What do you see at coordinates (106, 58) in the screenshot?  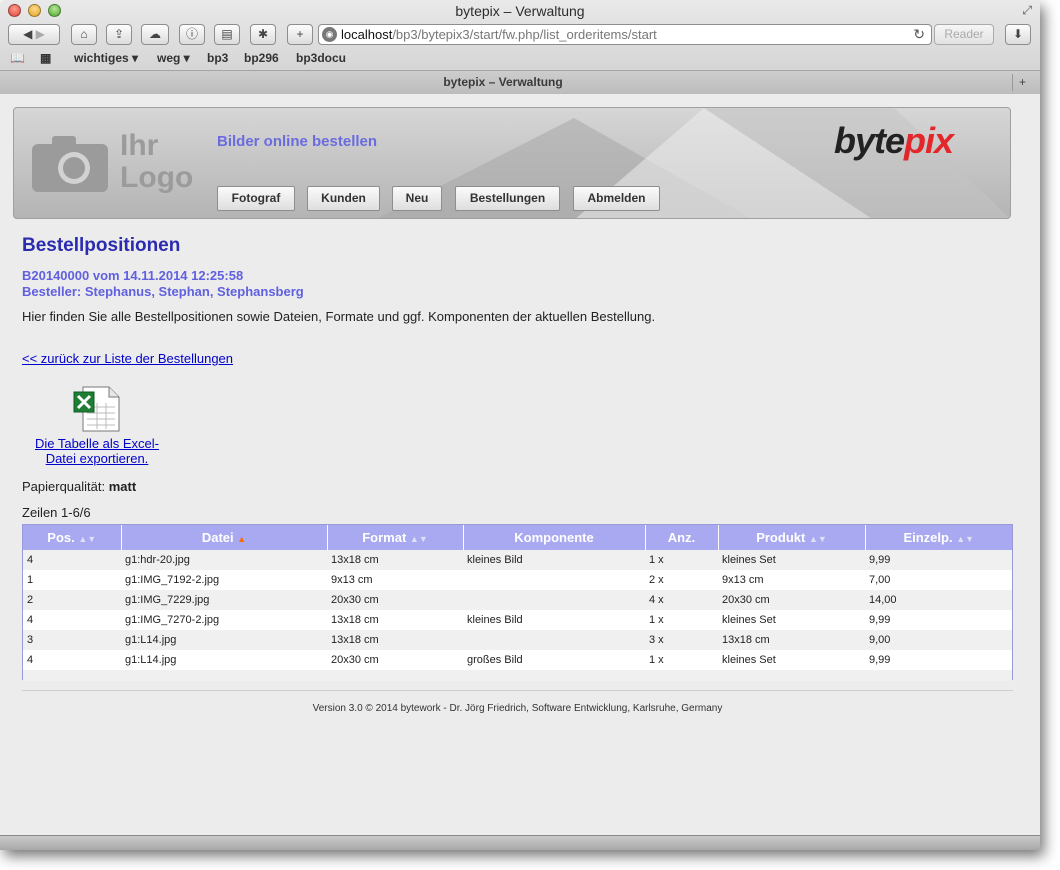 I see `bookmark-wichtiges: wichtiges ▾` at bounding box center [106, 58].